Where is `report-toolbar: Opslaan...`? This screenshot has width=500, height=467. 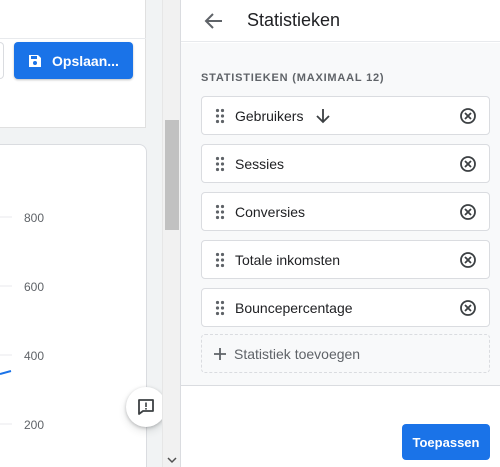 report-toolbar: Opslaan... is located at coordinates (73, 64).